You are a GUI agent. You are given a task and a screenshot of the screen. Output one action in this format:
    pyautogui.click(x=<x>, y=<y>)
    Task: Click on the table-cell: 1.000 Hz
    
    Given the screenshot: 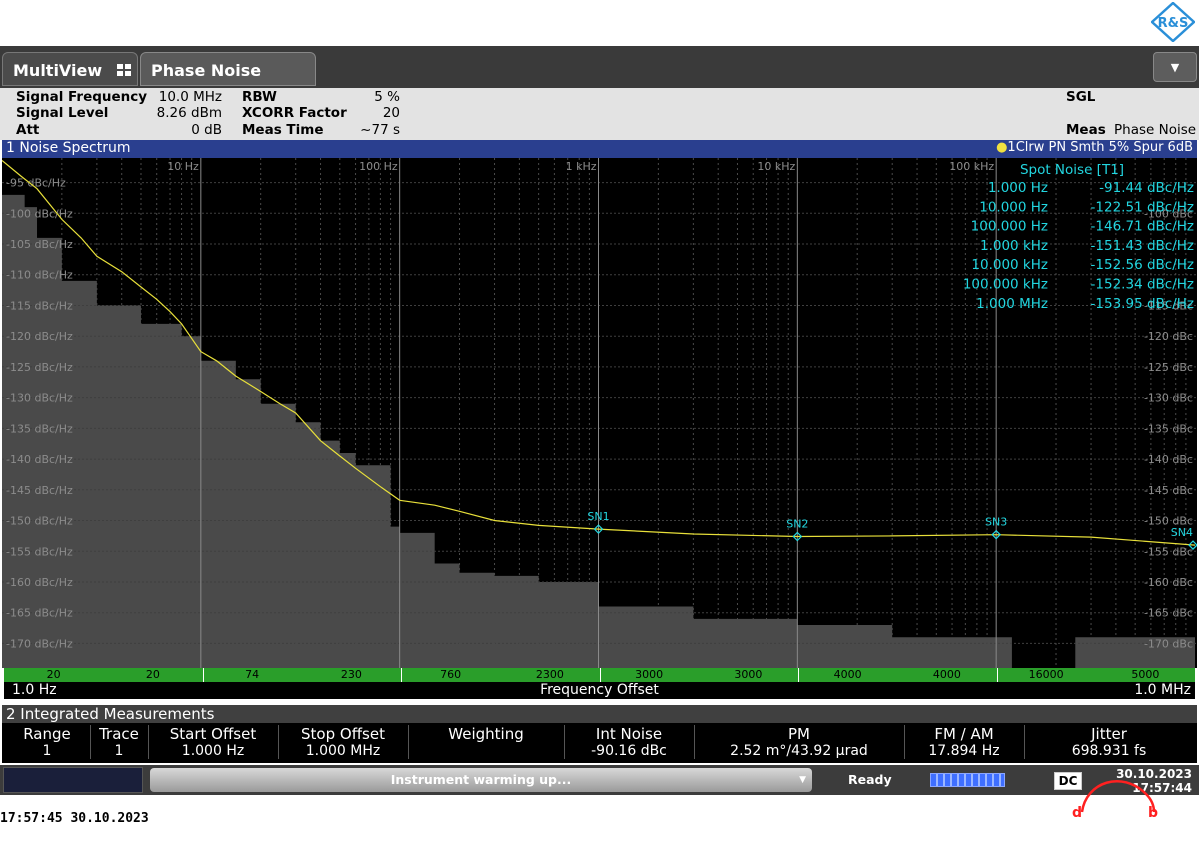 What is the action you would take?
    pyautogui.click(x=213, y=751)
    